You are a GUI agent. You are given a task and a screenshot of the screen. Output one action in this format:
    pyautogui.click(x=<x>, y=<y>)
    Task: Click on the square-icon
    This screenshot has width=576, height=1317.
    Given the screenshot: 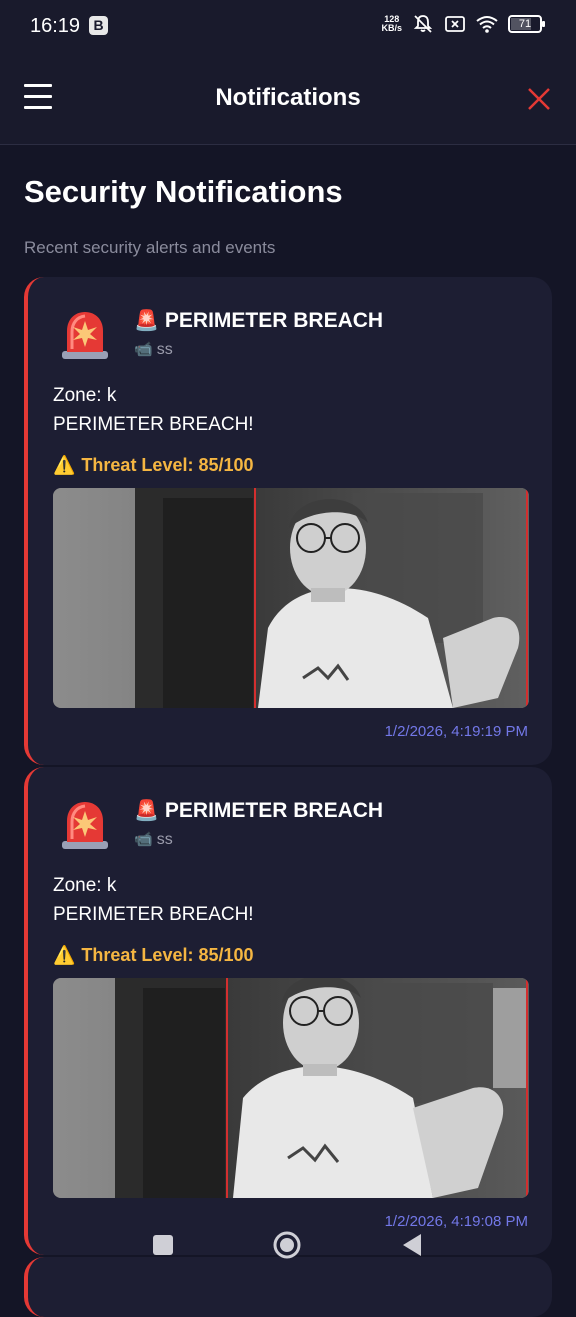 What is the action you would take?
    pyautogui.click(x=163, y=1245)
    